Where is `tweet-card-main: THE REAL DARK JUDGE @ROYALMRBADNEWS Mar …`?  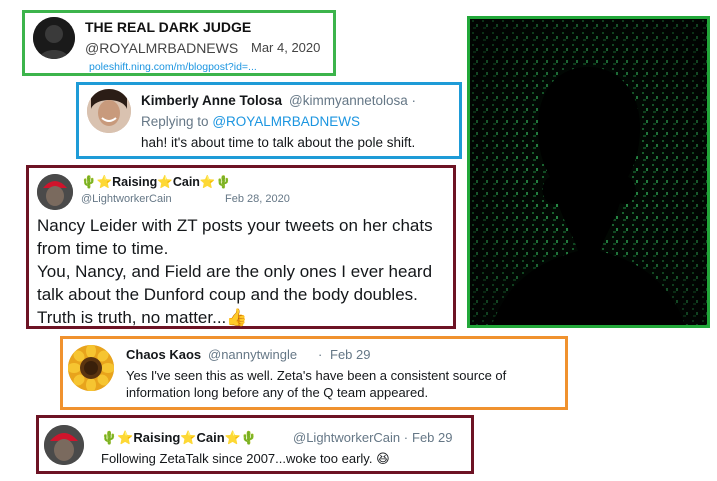 tweet-card-main: THE REAL DARK JUDGE @ROYALMRBADNEWS Mar … is located at coordinates (179, 43).